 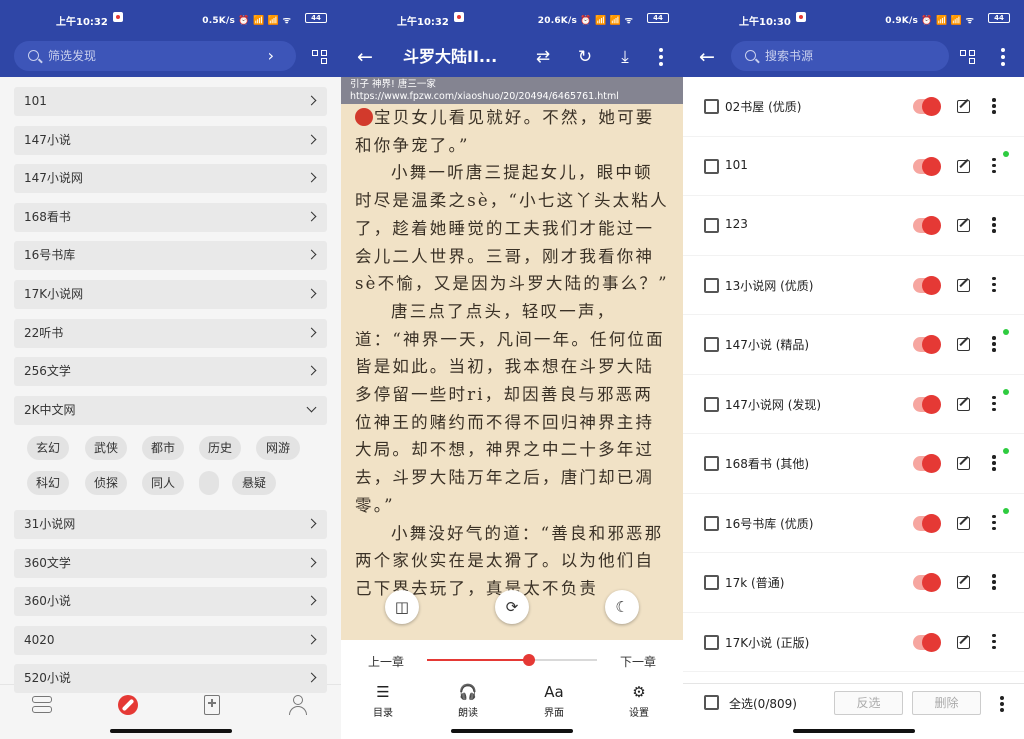 I want to click on group-item: 256文学, so click(x=170, y=372).